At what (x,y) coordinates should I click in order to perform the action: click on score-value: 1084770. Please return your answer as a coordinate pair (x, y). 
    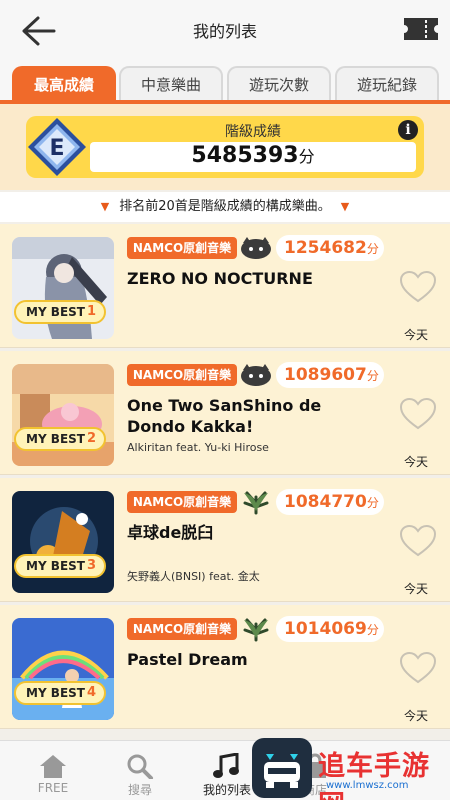
    Looking at the image, I should click on (325, 502).